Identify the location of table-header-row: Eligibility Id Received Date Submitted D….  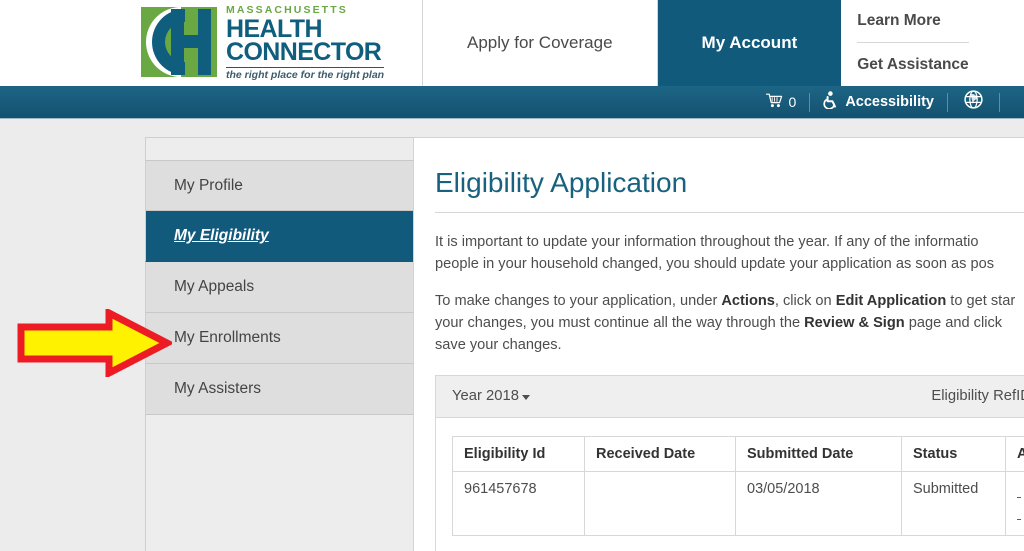
(738, 453).